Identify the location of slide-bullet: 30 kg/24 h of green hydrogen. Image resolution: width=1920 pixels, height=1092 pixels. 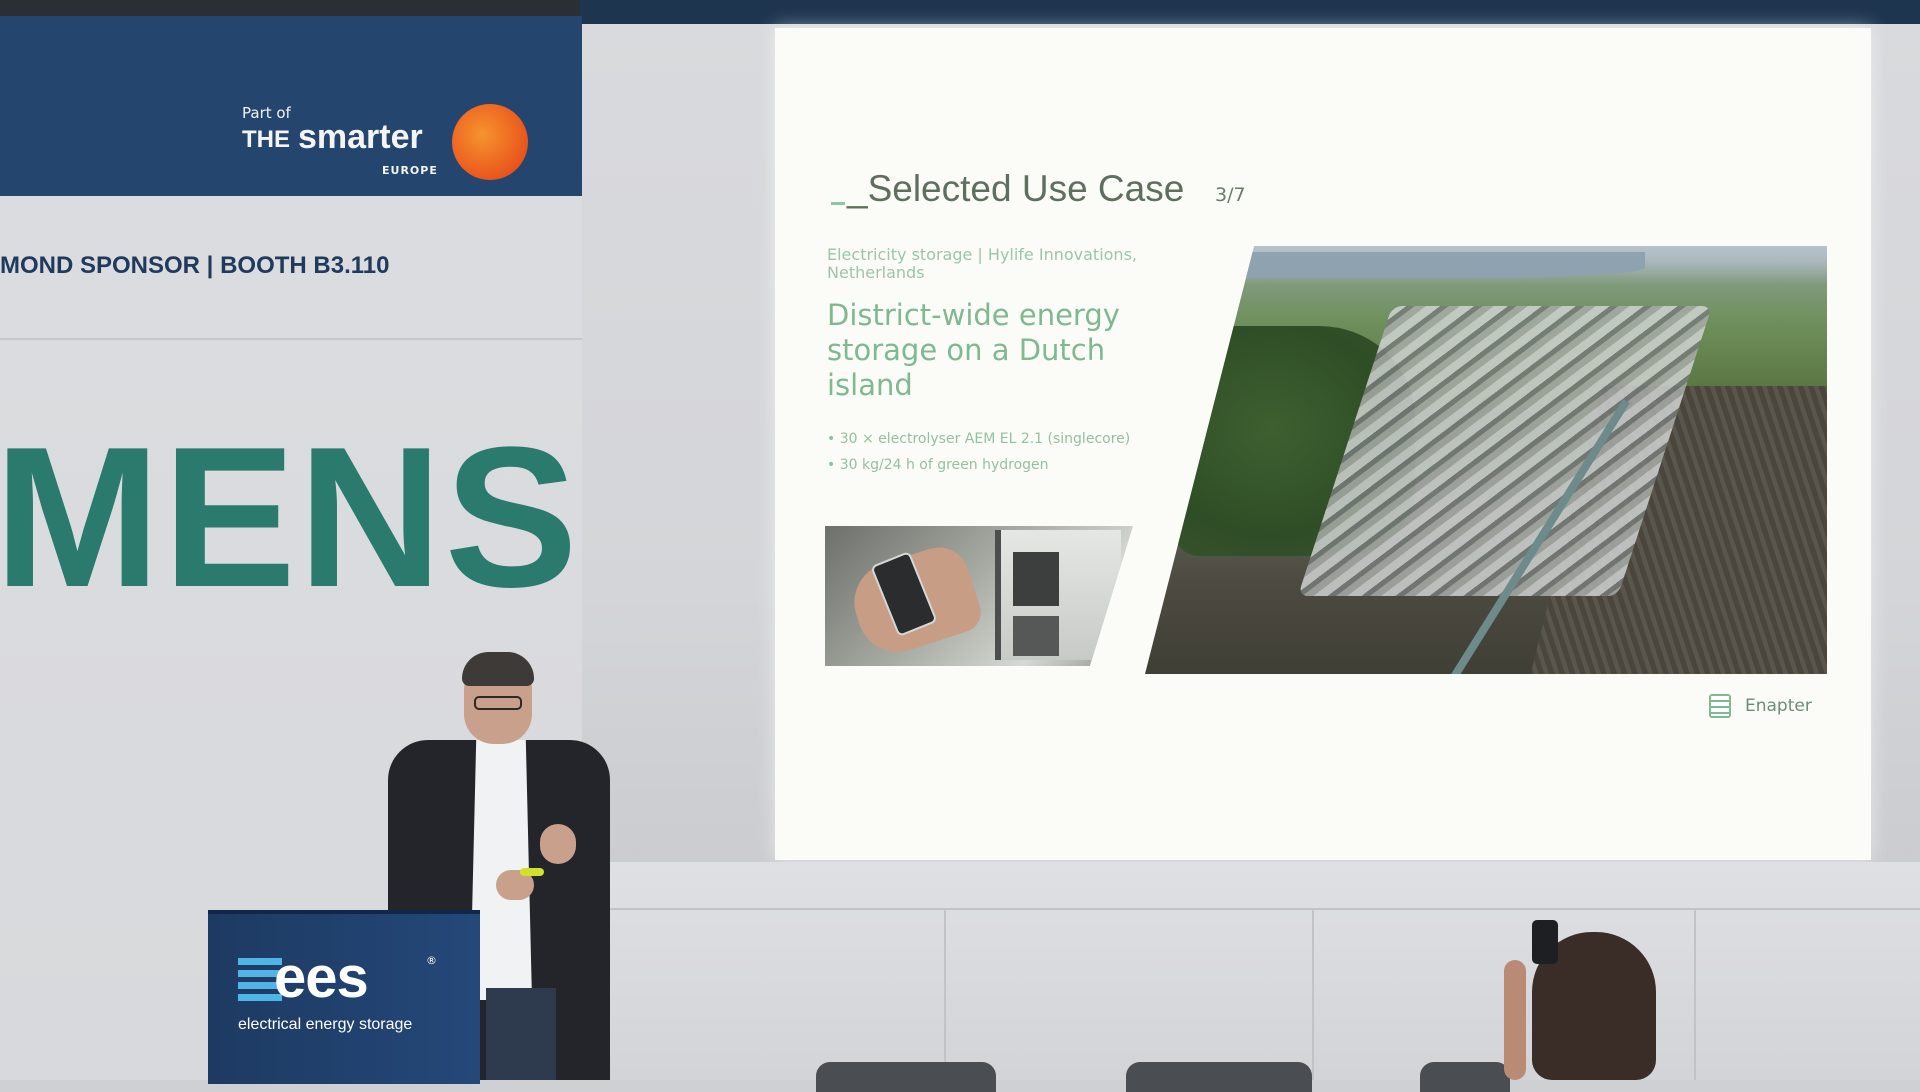
(1017, 465).